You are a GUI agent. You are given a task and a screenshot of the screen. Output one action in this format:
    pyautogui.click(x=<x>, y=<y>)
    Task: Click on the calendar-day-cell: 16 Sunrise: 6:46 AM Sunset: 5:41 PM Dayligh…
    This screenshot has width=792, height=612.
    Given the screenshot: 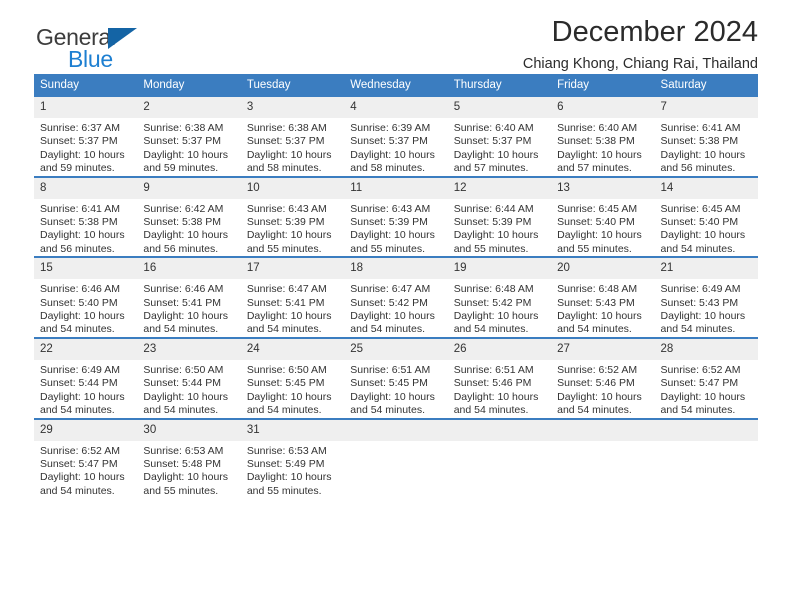 What is the action you would take?
    pyautogui.click(x=189, y=297)
    